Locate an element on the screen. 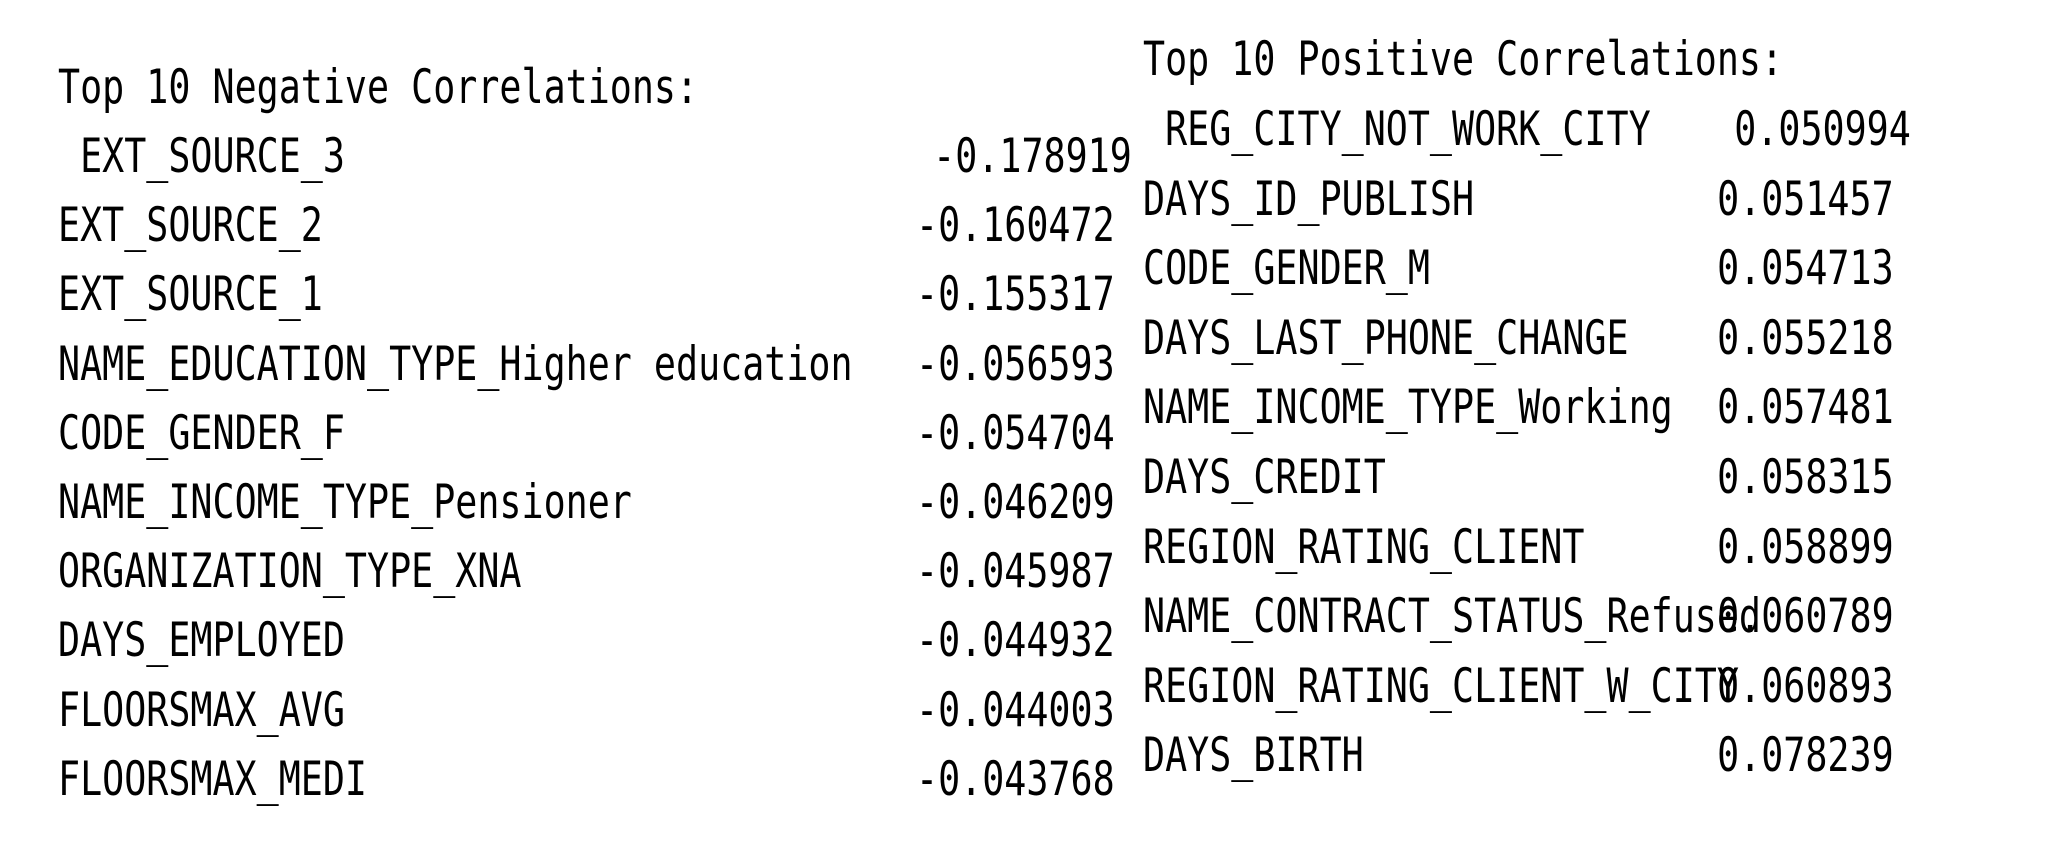 The image size is (2046, 854). feature-name: FLOORSMAX_MEDI is located at coordinates (213, 779).